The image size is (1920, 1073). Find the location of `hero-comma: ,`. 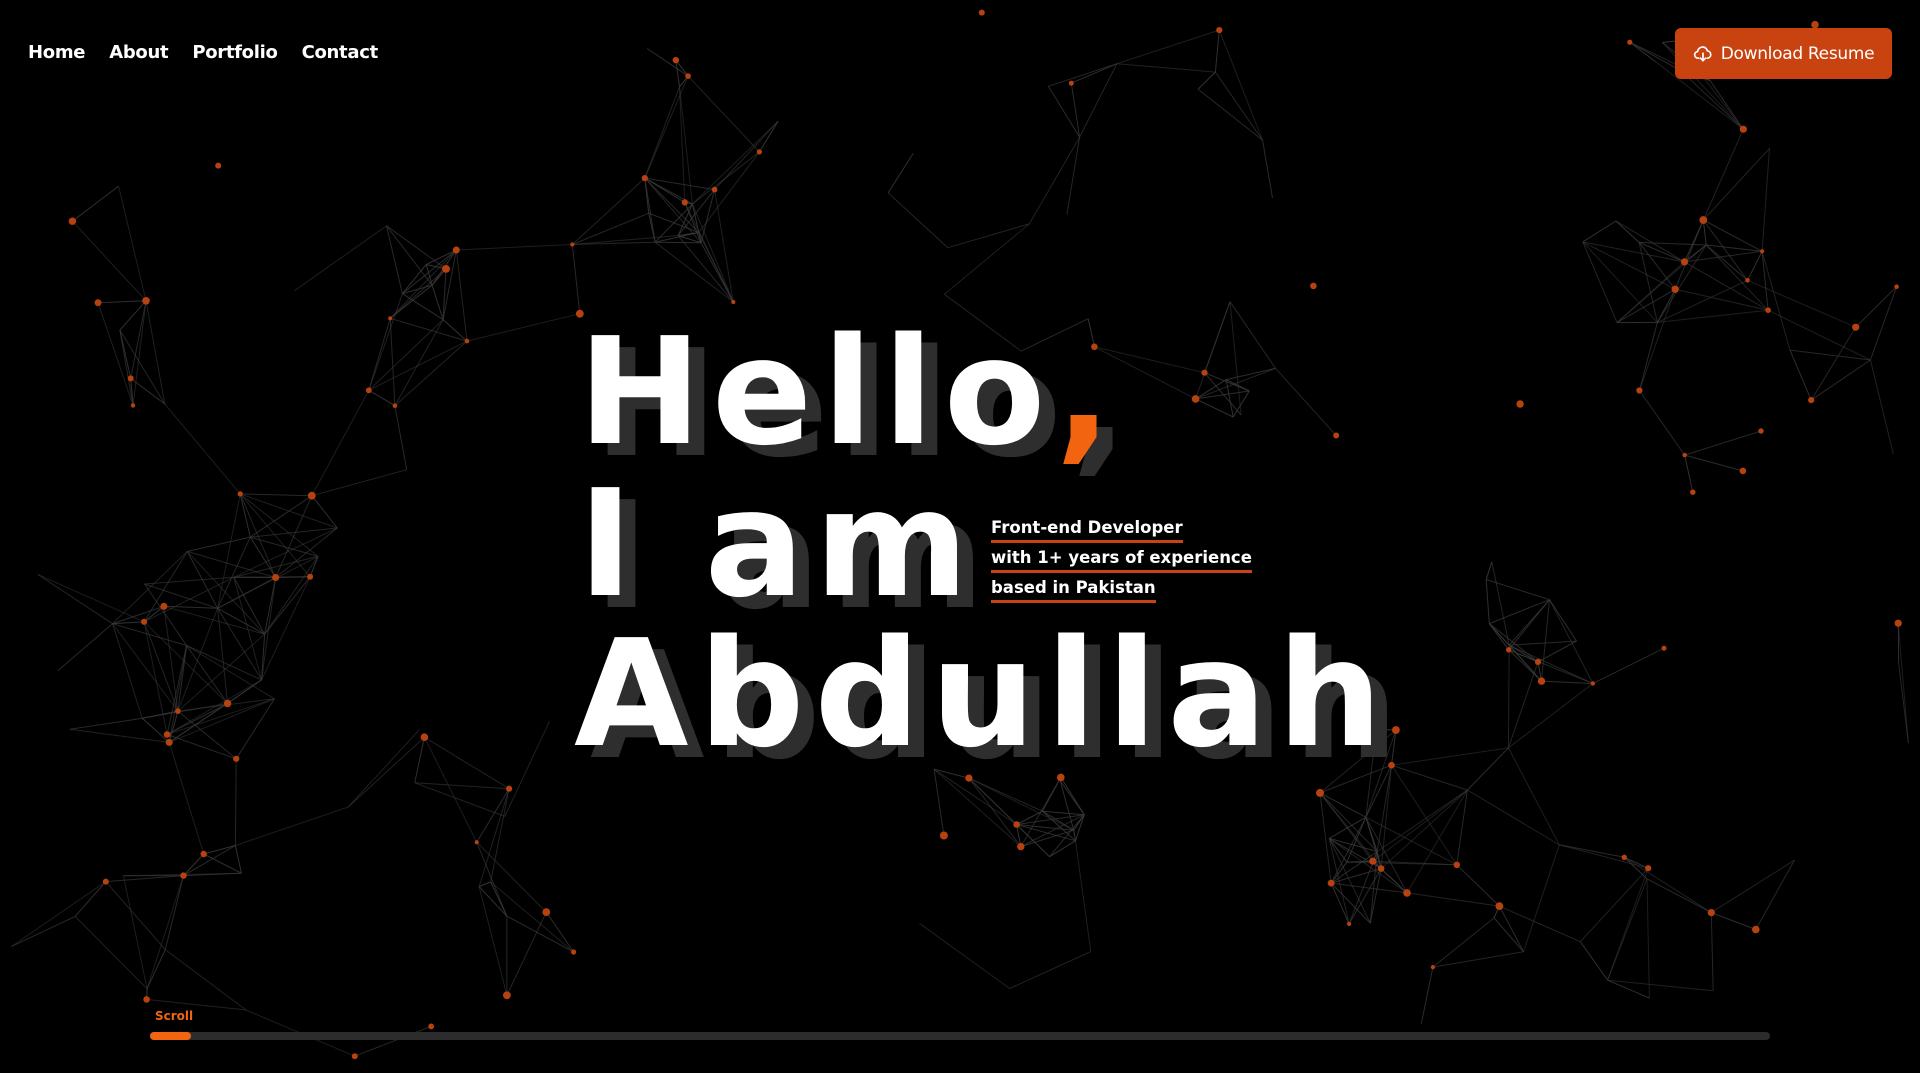

hero-comma: , is located at coordinates (1088, 392).